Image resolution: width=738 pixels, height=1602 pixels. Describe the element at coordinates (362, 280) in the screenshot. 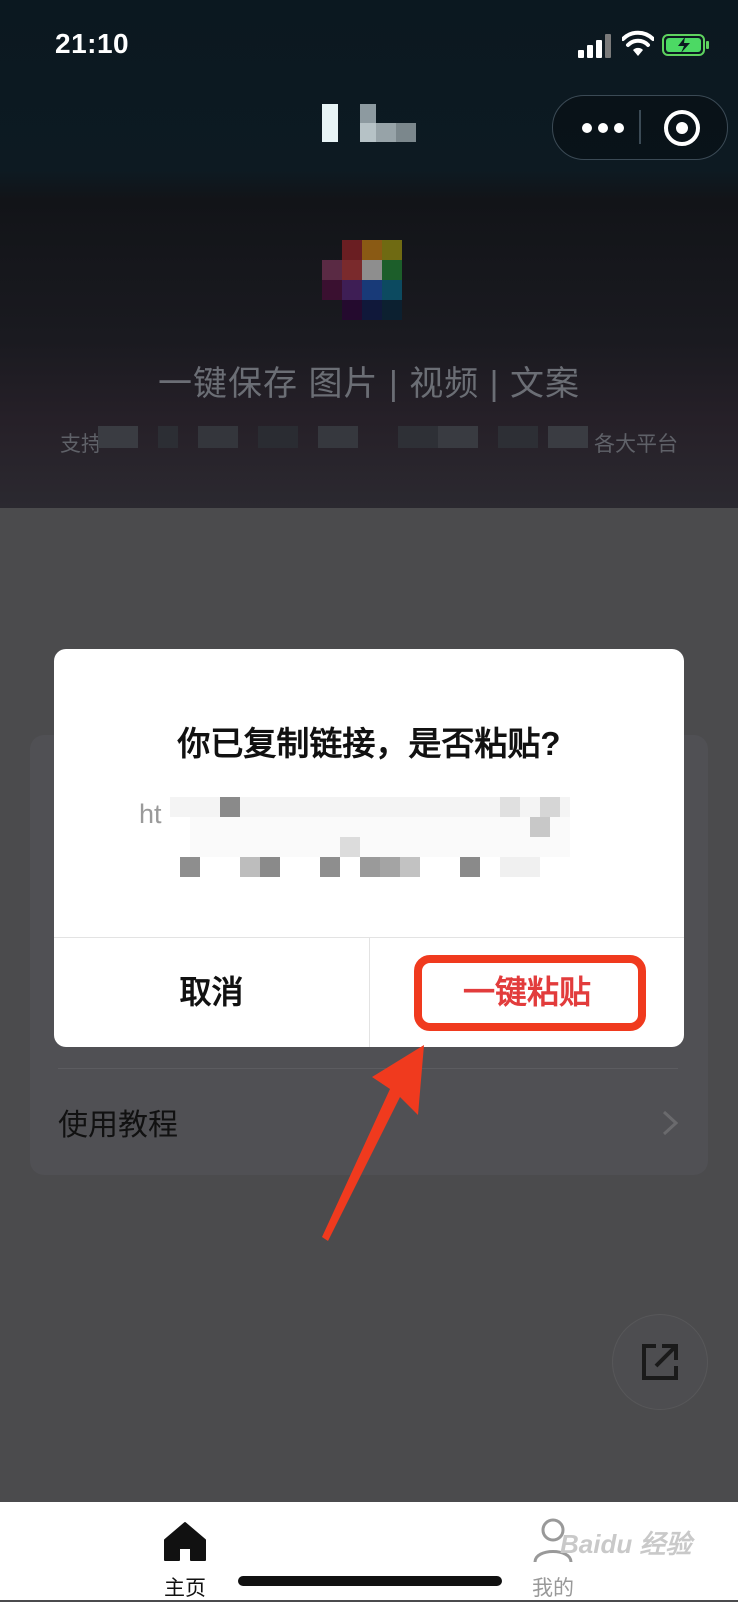

I see `app-logo-pixelated` at that location.